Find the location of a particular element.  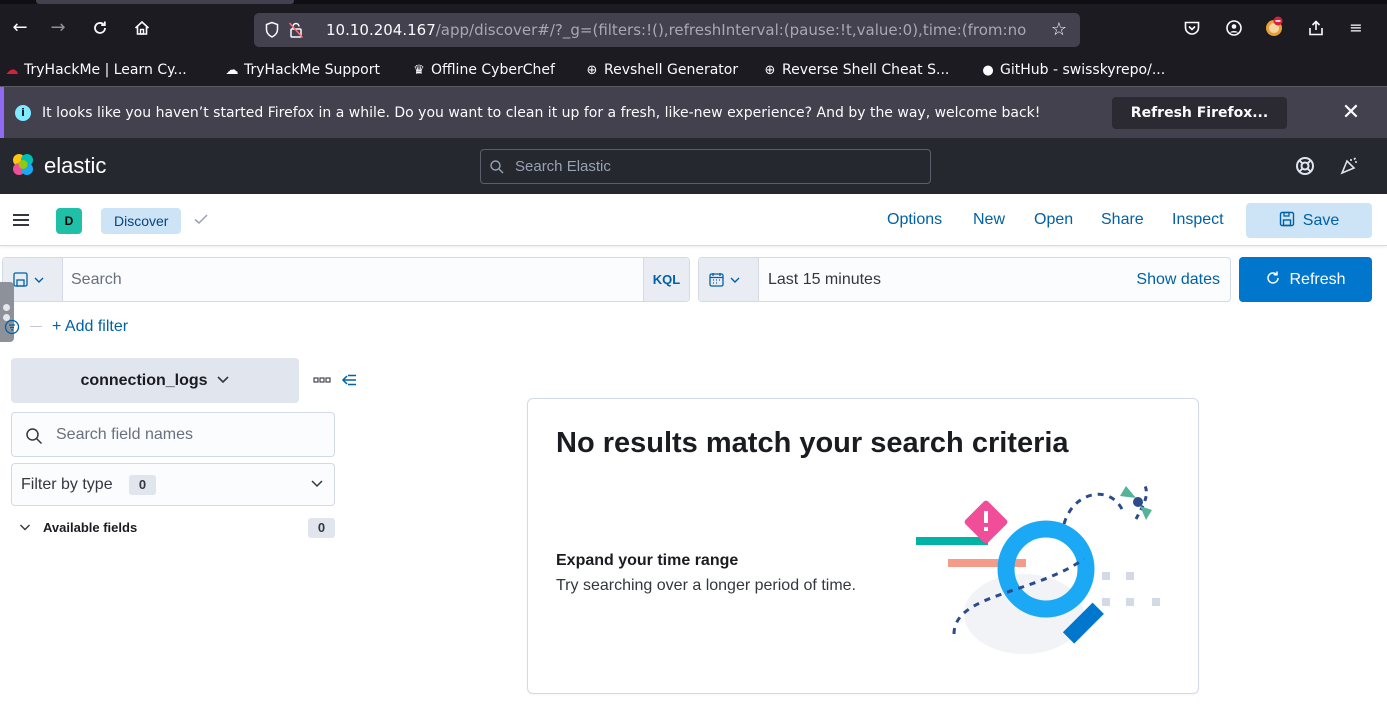

bookmark-item: ⊕ Revshell Generator is located at coordinates (661, 70).